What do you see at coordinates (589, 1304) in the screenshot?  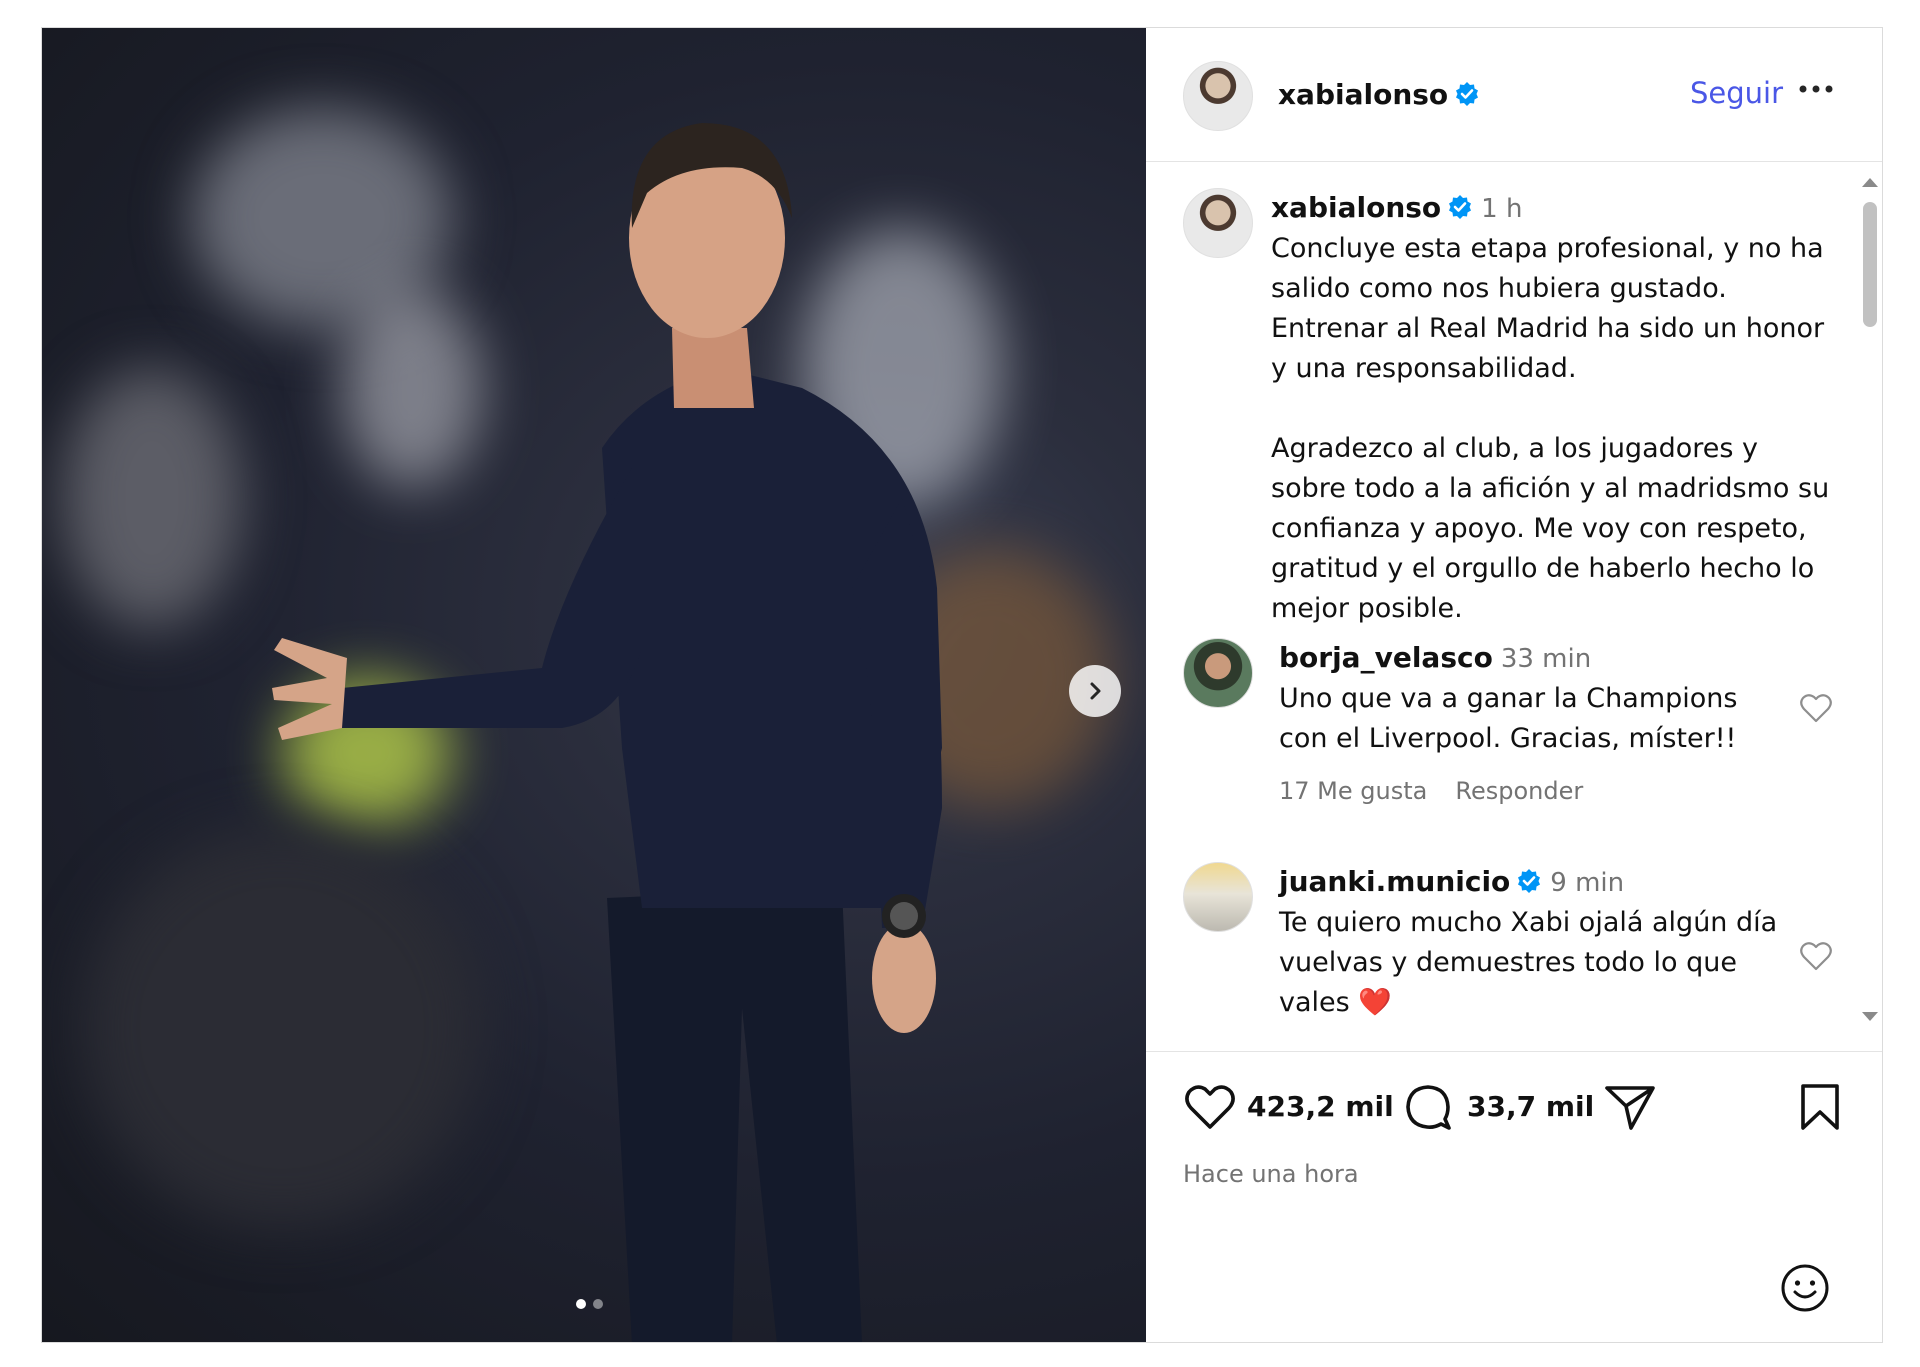 I see `carousel-indicator` at bounding box center [589, 1304].